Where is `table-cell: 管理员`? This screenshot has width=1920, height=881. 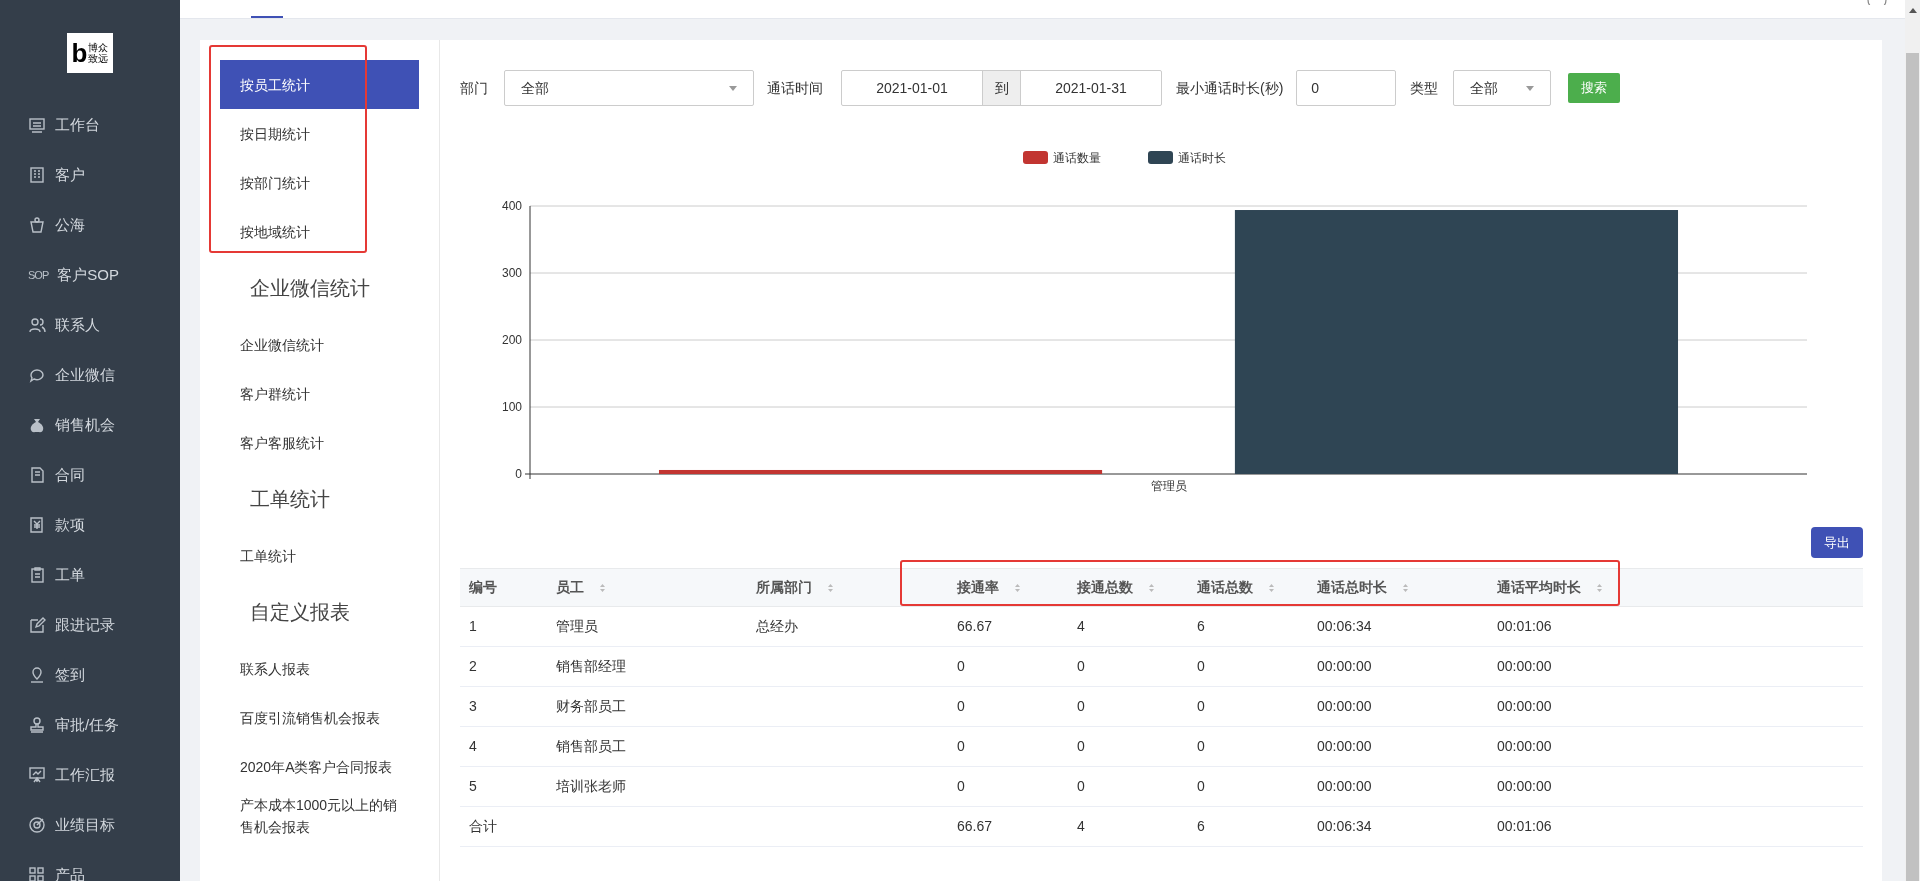
table-cell: 管理员 is located at coordinates (577, 626).